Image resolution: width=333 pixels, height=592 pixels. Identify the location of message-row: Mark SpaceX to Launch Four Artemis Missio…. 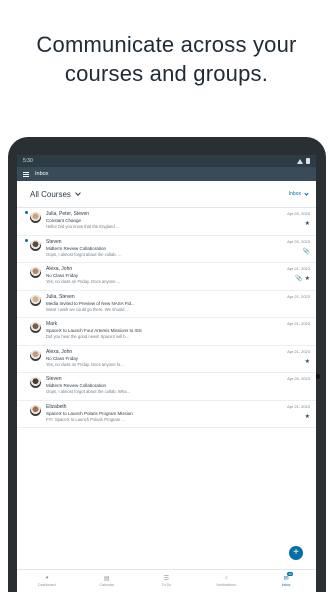
(166, 332).